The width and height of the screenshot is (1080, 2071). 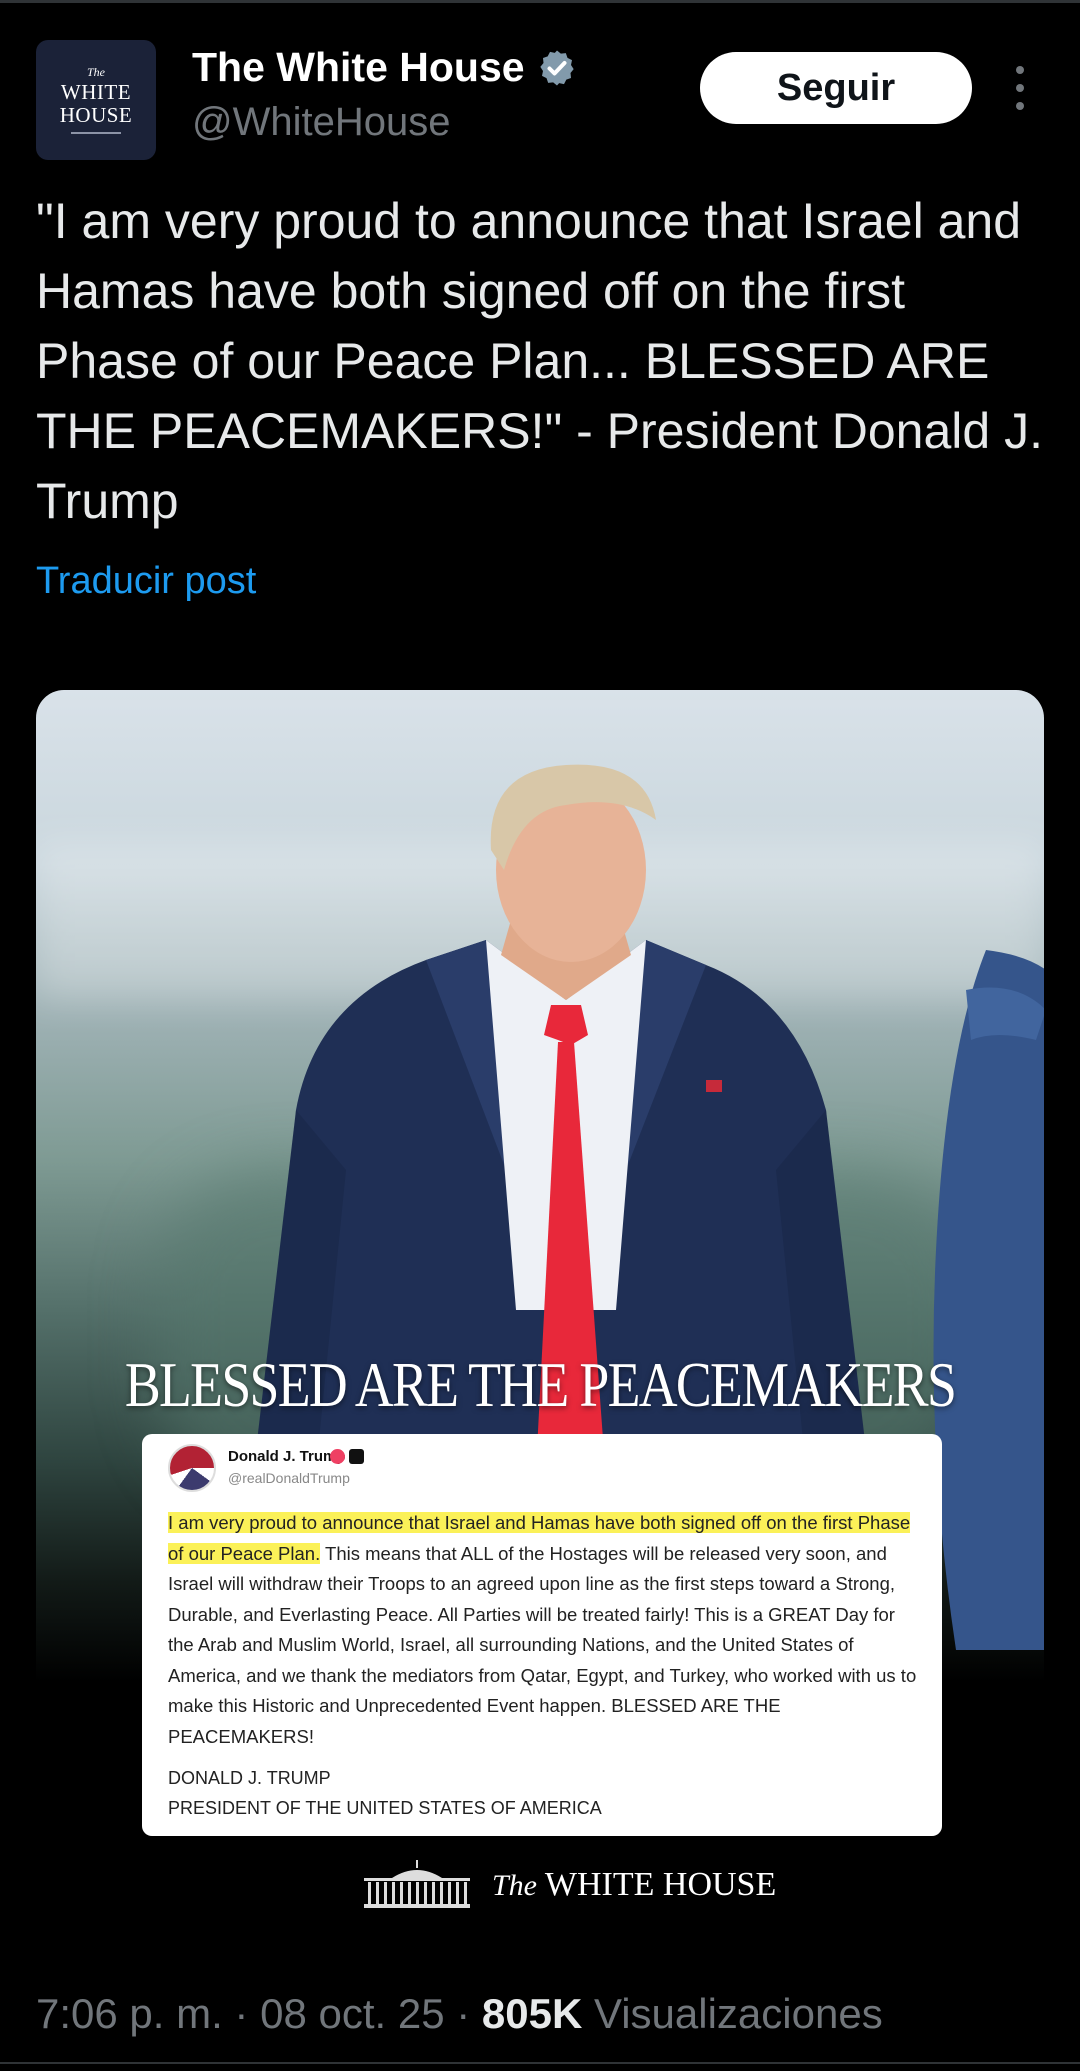 I want to click on bottom-divider, so click(x=540, y=2063).